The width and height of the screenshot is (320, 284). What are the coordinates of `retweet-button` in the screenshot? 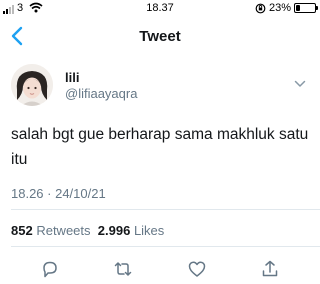 It's located at (123, 269).